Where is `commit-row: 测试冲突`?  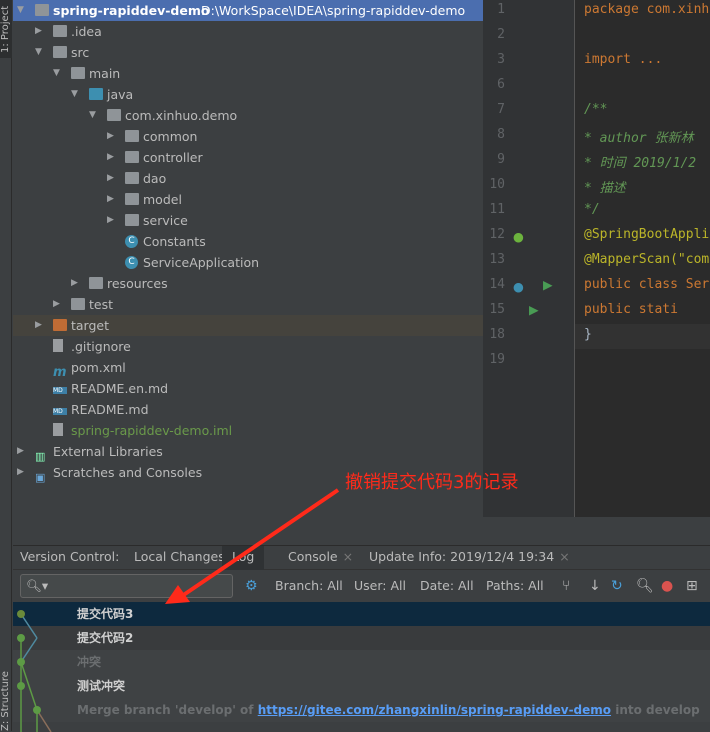
commit-row: 测试冲突 is located at coordinates (361, 686).